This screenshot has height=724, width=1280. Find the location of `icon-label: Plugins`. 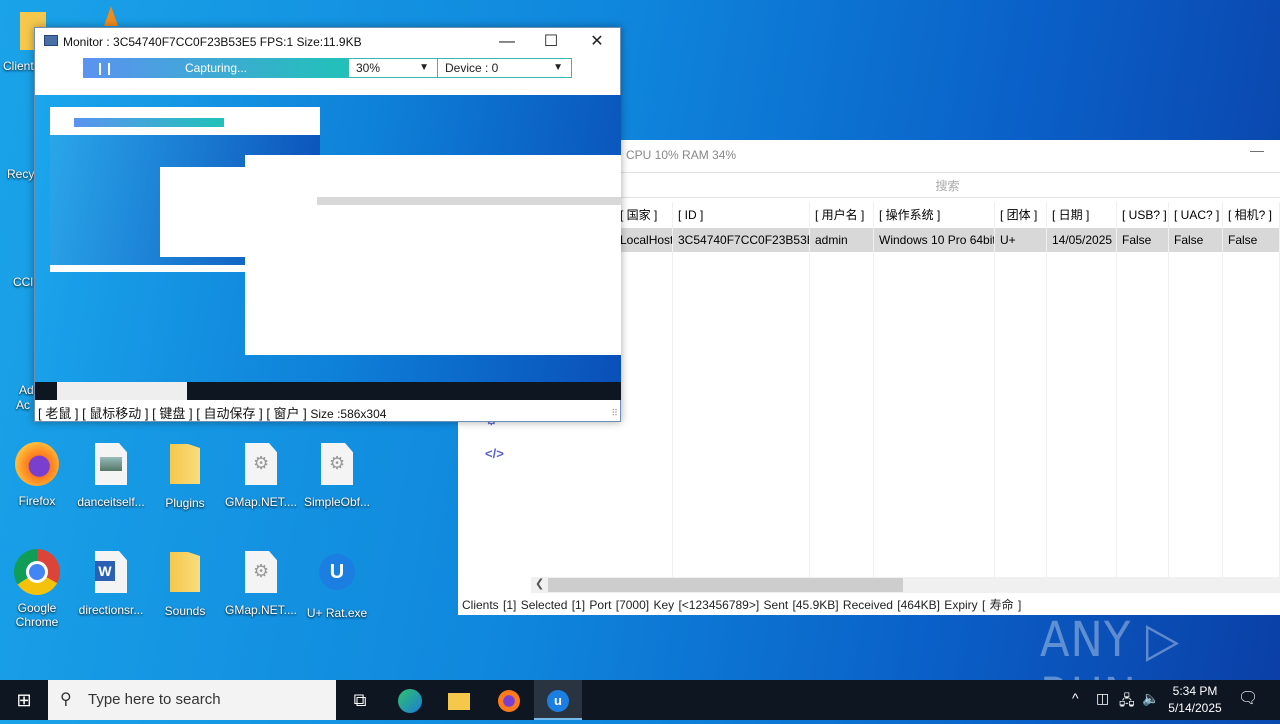

icon-label: Plugins is located at coordinates (185, 503).